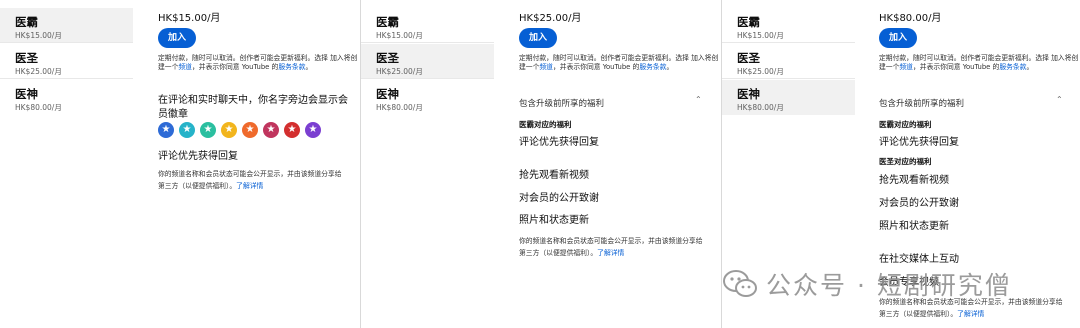 This screenshot has height=328, width=1080. Describe the element at coordinates (740, 283) in the screenshot. I see `wechat-icon` at that location.